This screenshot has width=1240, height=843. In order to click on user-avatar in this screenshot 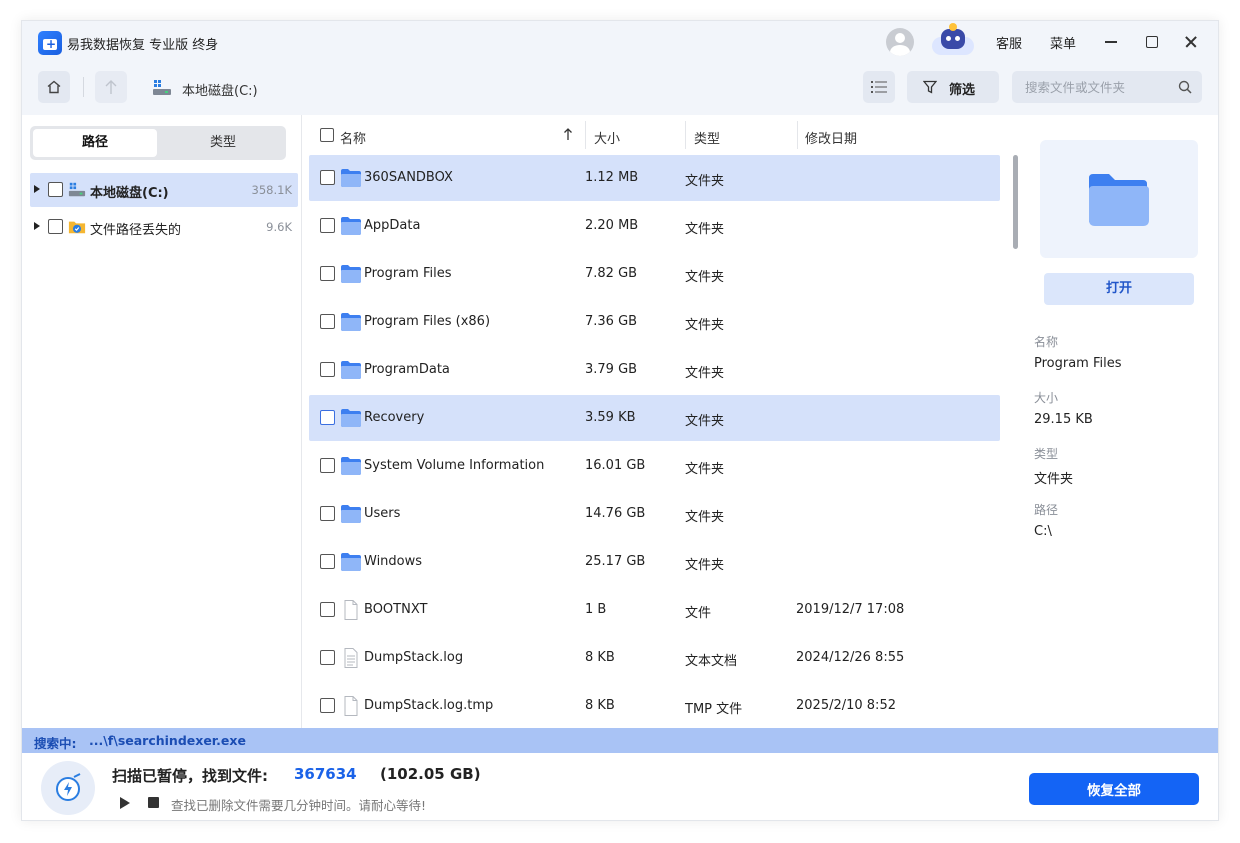, I will do `click(900, 42)`.